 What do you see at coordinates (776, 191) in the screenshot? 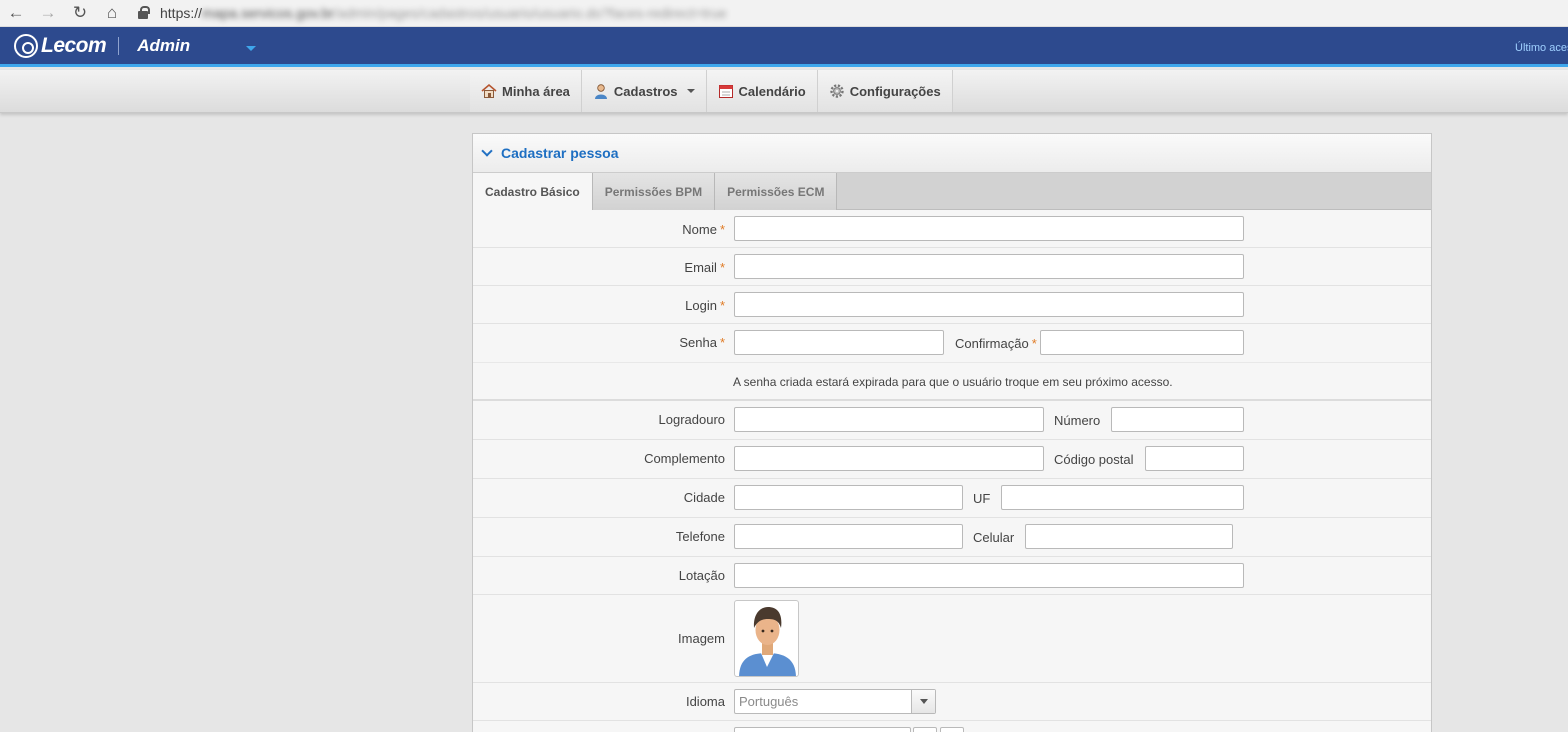
I see `tab-permissoes-ecm: Permissões ECM` at bounding box center [776, 191].